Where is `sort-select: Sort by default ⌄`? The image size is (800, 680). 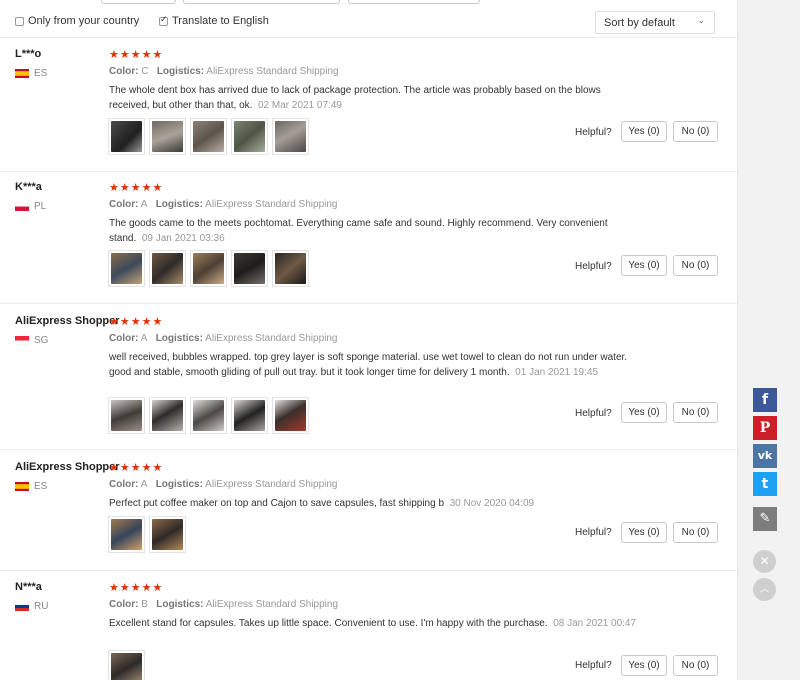 sort-select: Sort by default ⌄ is located at coordinates (655, 22).